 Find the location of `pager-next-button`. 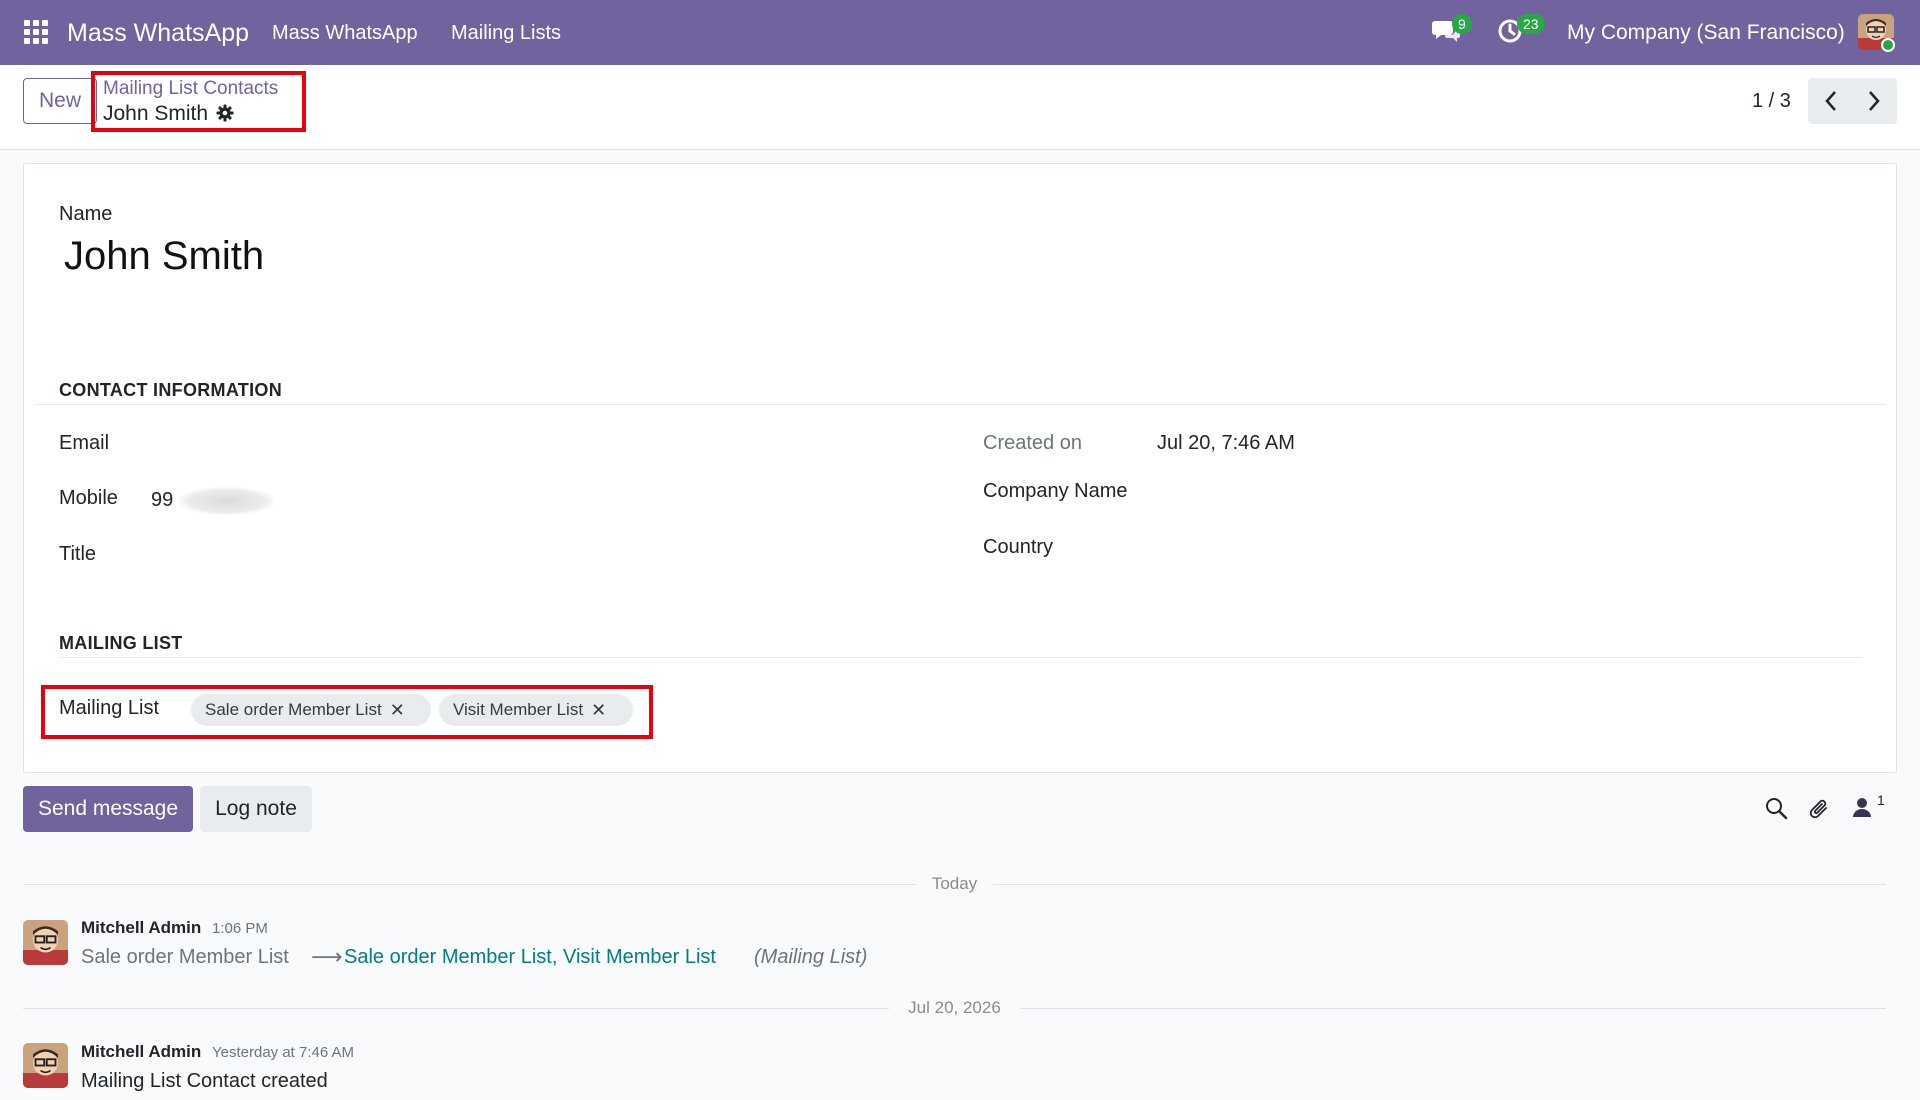

pager-next-button is located at coordinates (1874, 101).